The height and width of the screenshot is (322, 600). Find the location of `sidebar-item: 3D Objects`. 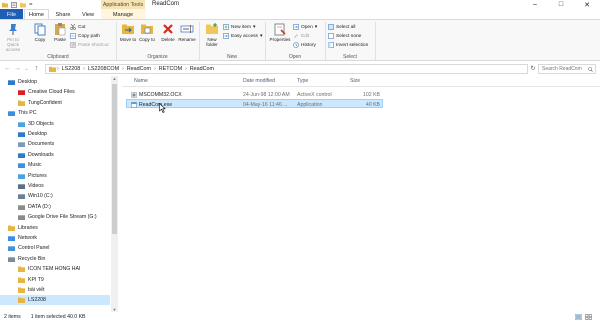

sidebar-item: 3D Objects is located at coordinates (55, 124).